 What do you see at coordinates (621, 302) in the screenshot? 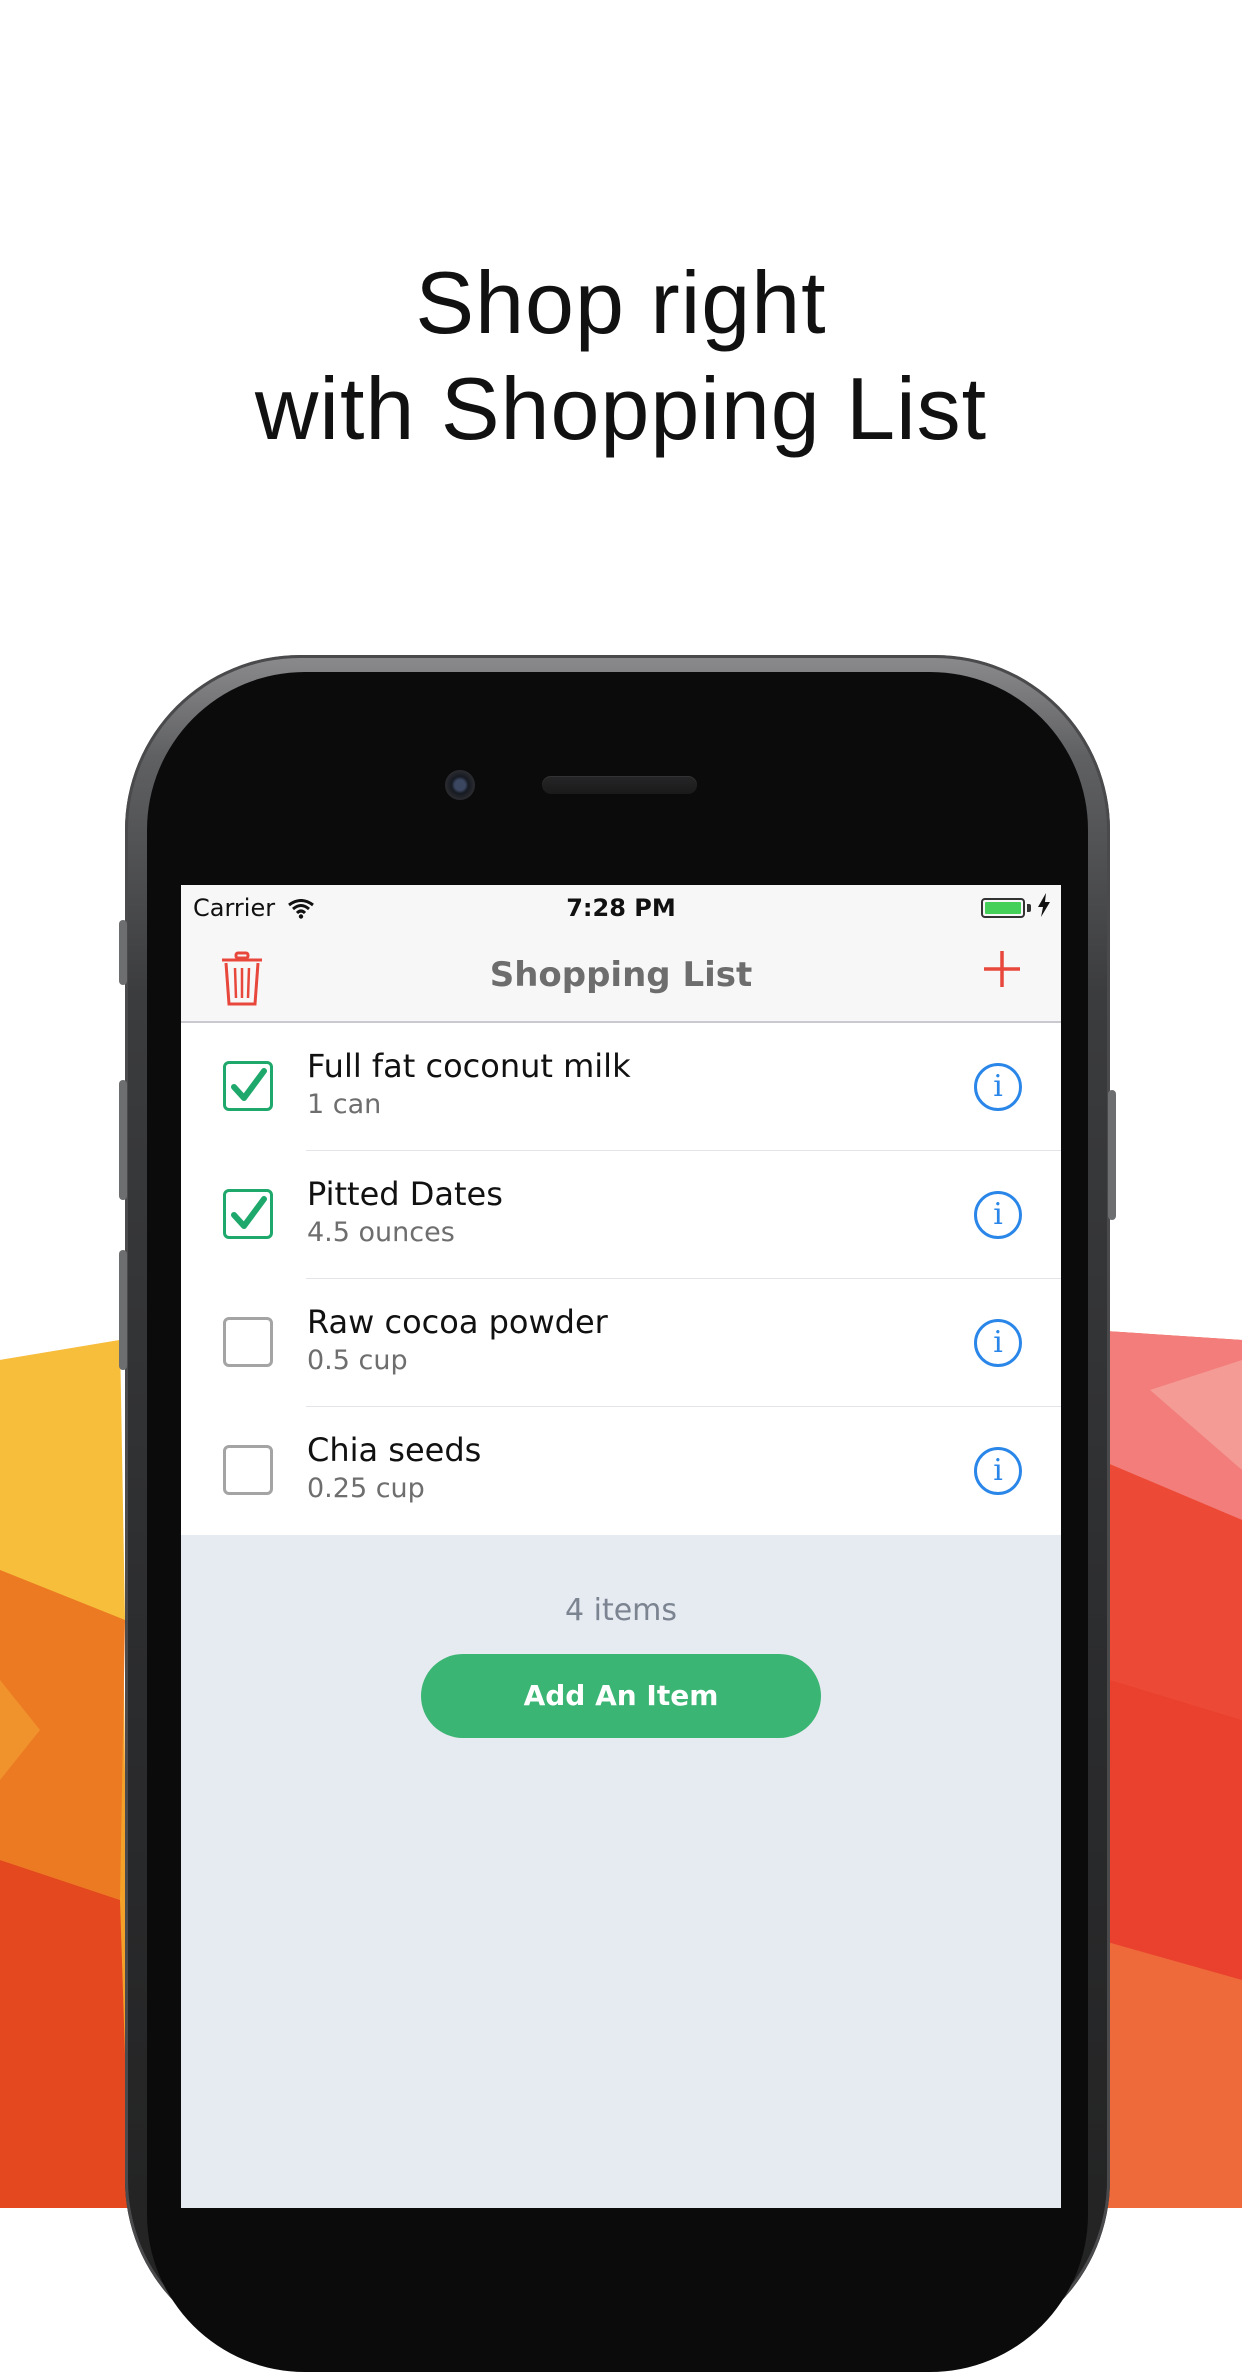
I see `headline-line-1: Shop right` at bounding box center [621, 302].